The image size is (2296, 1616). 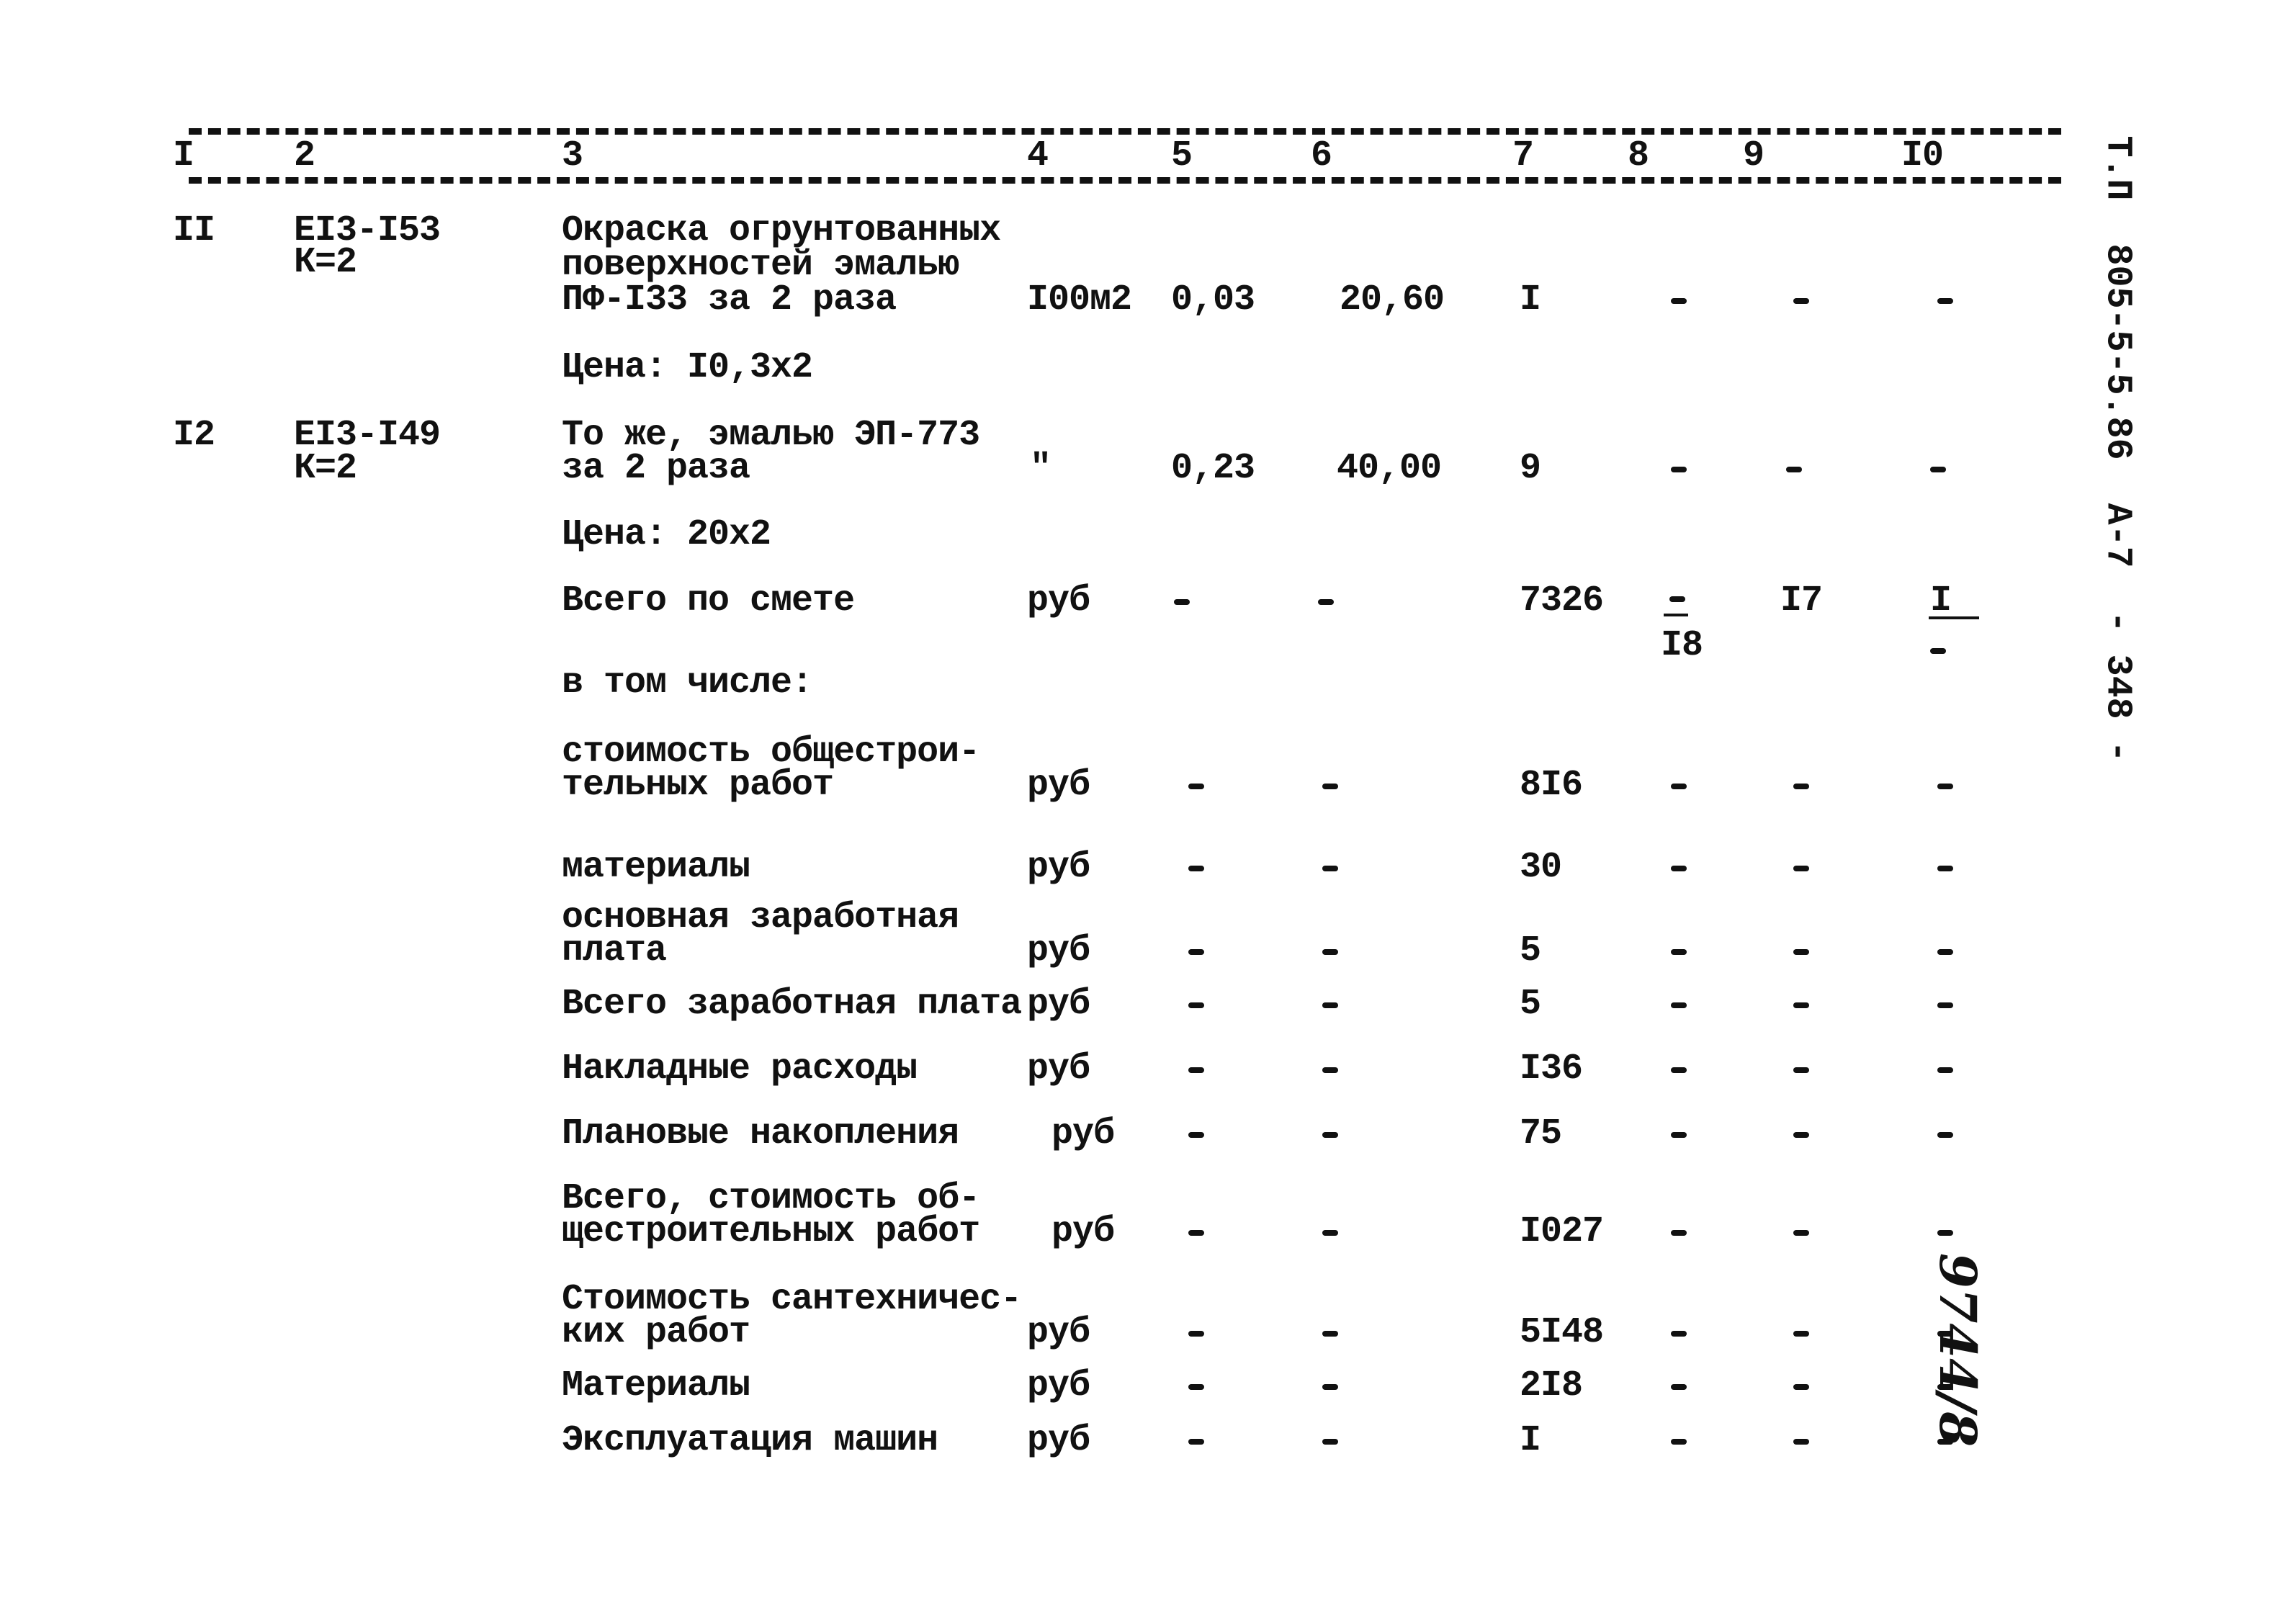 I want to click on col-header-1: I, so click(x=183, y=155).